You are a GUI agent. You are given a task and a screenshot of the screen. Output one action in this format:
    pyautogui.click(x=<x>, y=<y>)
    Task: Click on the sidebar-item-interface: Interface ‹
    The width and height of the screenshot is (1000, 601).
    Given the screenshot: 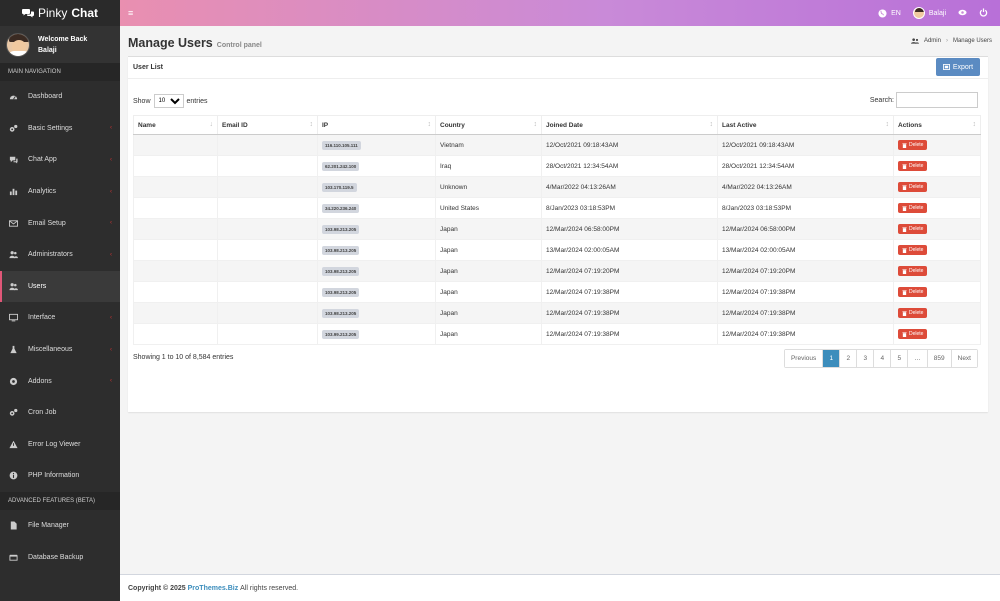 What is the action you would take?
    pyautogui.click(x=60, y=318)
    